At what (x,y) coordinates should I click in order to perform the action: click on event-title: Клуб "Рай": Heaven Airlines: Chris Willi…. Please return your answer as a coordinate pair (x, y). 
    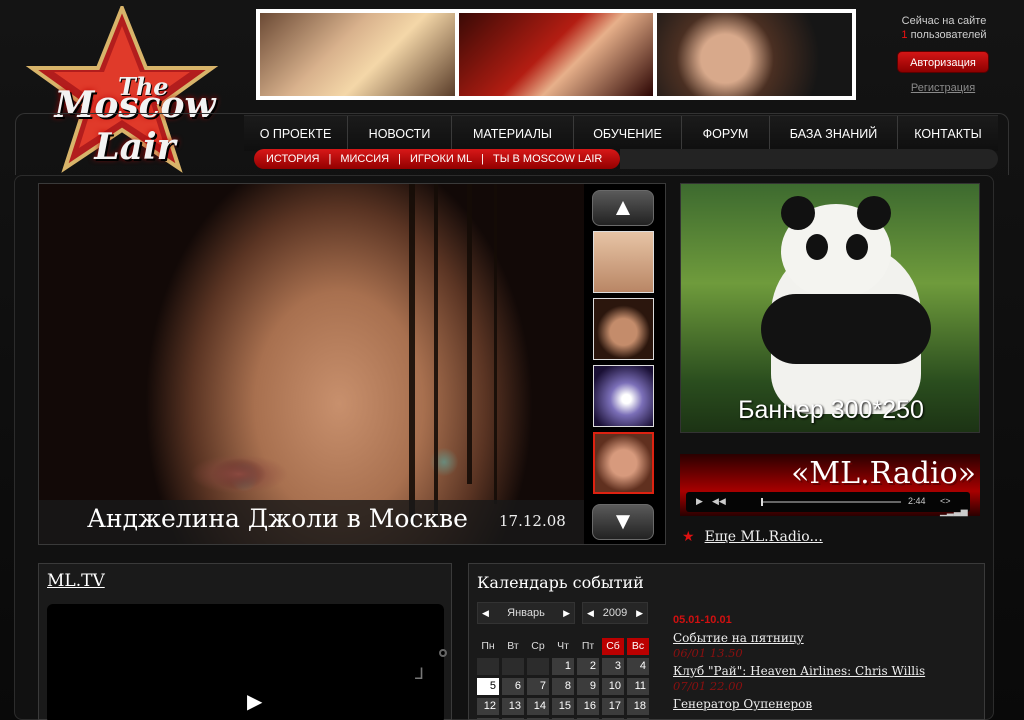
    Looking at the image, I should click on (823, 671).